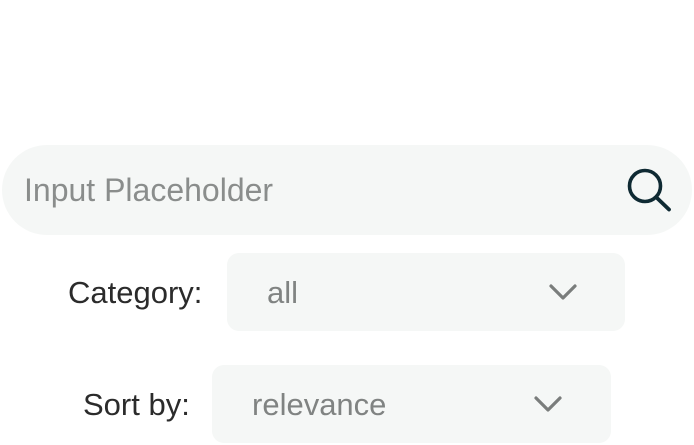 The height and width of the screenshot is (445, 694). I want to click on search-icon, so click(649, 190).